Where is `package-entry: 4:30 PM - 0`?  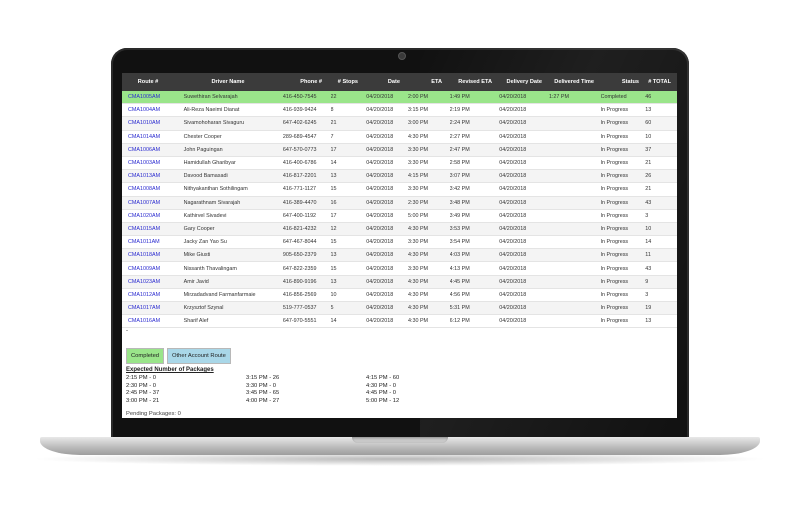 package-entry: 4:30 PM - 0 is located at coordinates (381, 385).